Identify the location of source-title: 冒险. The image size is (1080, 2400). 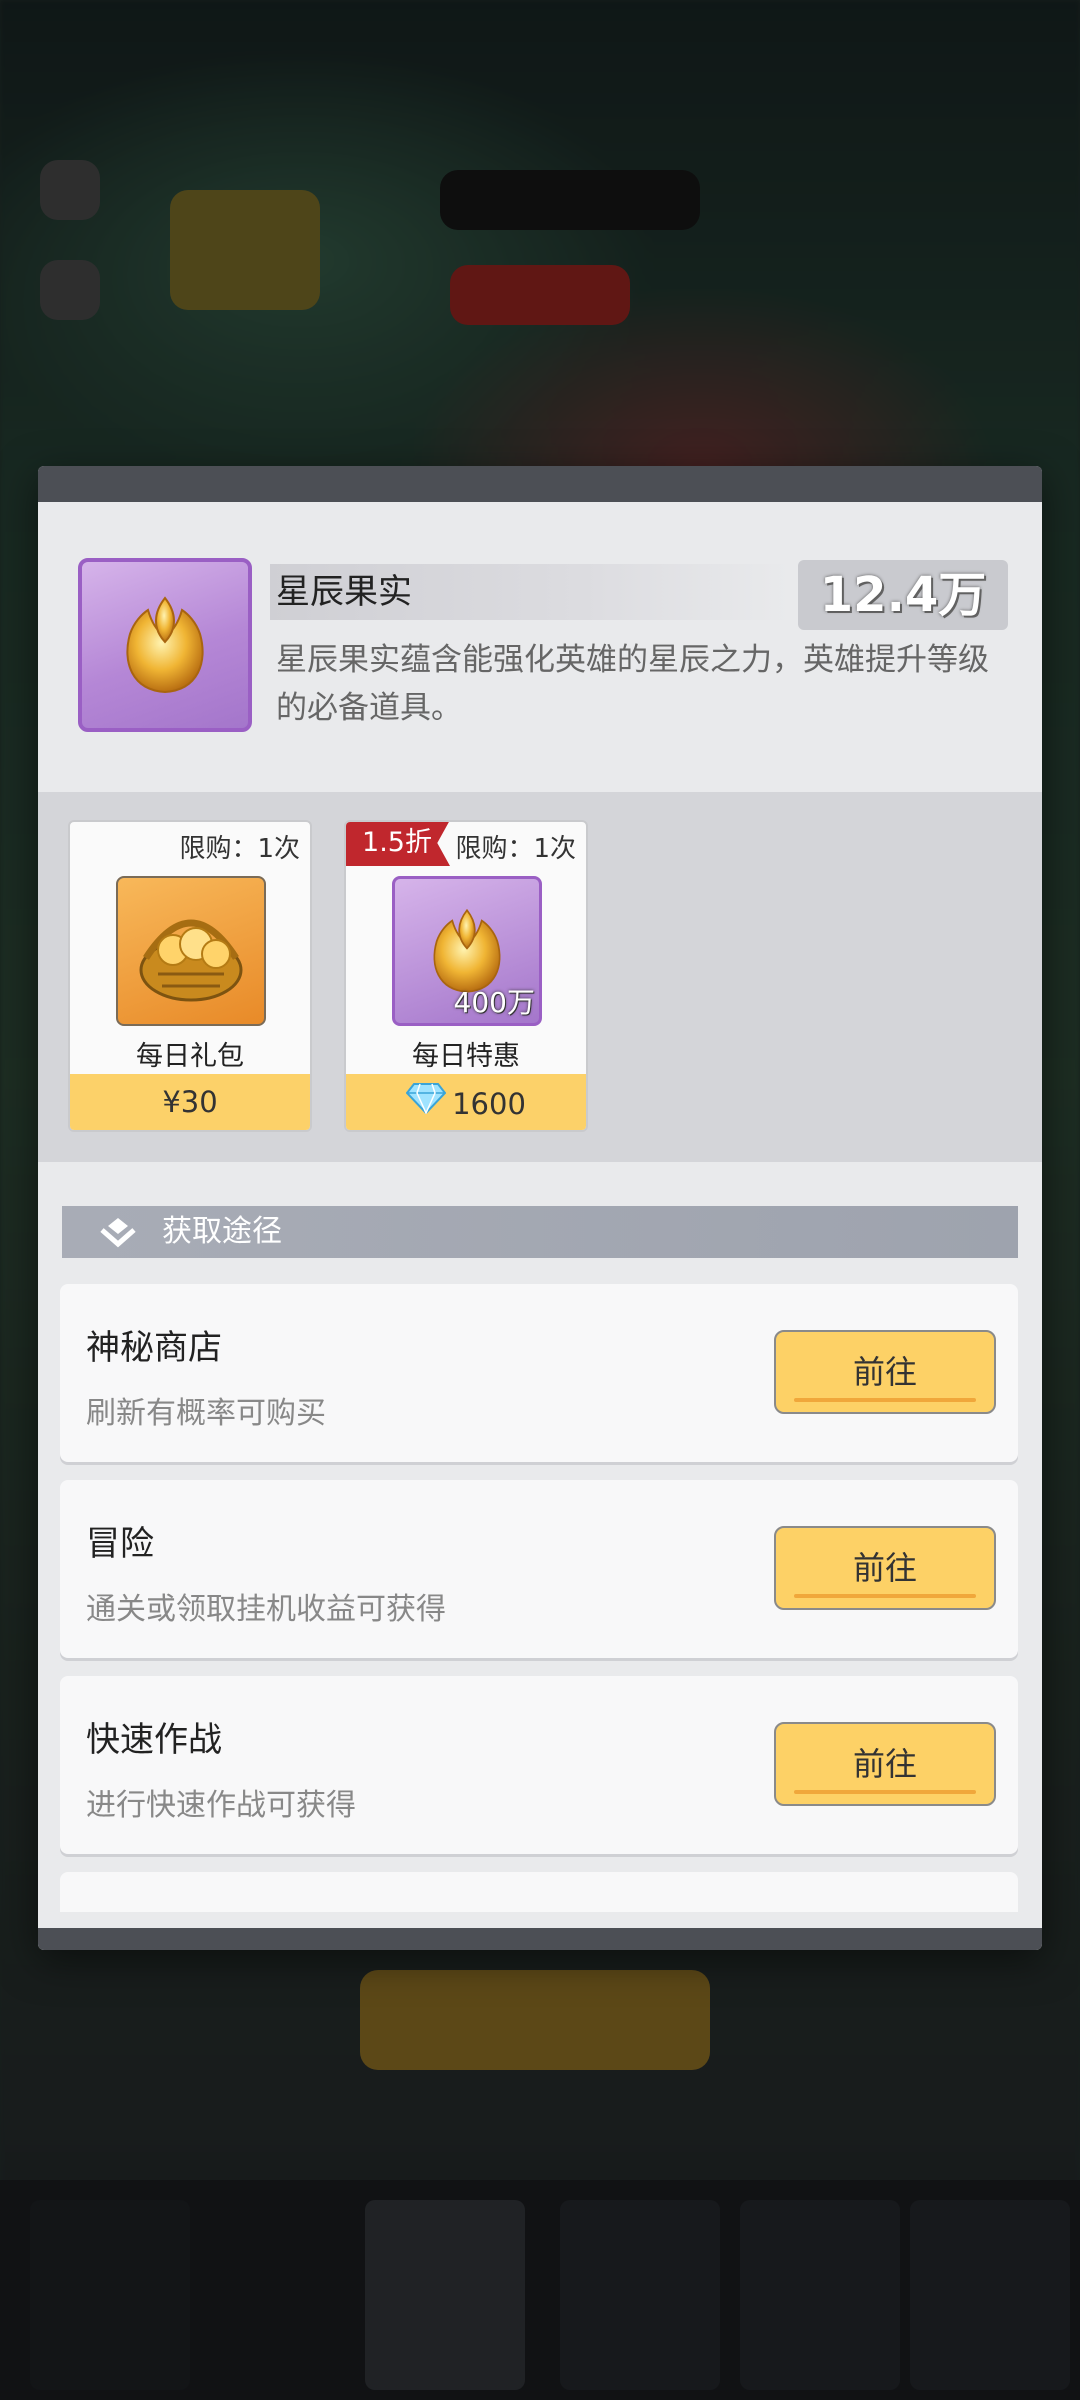
(120, 1544).